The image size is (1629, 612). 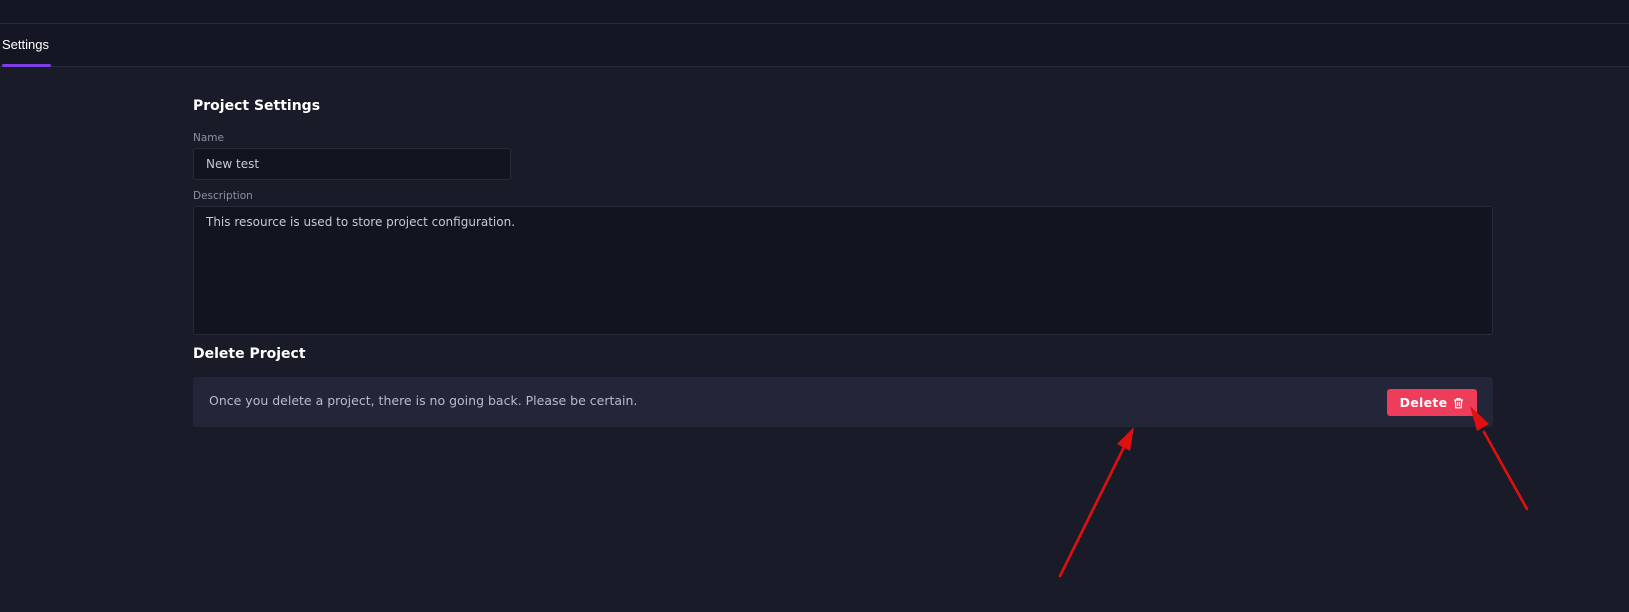 What do you see at coordinates (1458, 403) in the screenshot?
I see `trash-icon` at bounding box center [1458, 403].